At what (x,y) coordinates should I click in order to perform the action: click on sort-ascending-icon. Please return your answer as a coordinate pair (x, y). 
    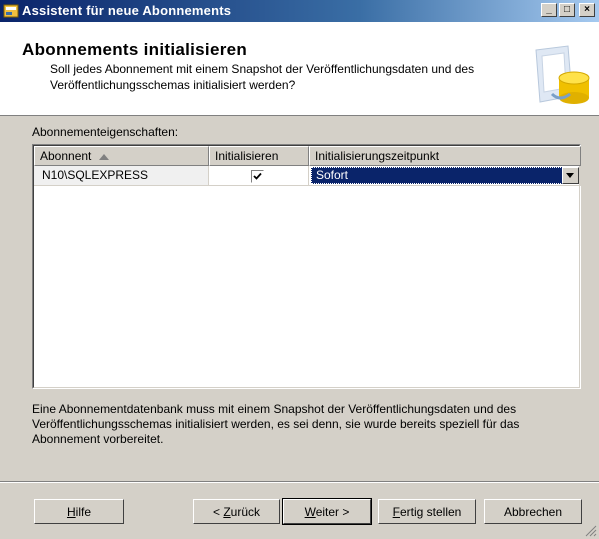
    Looking at the image, I should click on (104, 156).